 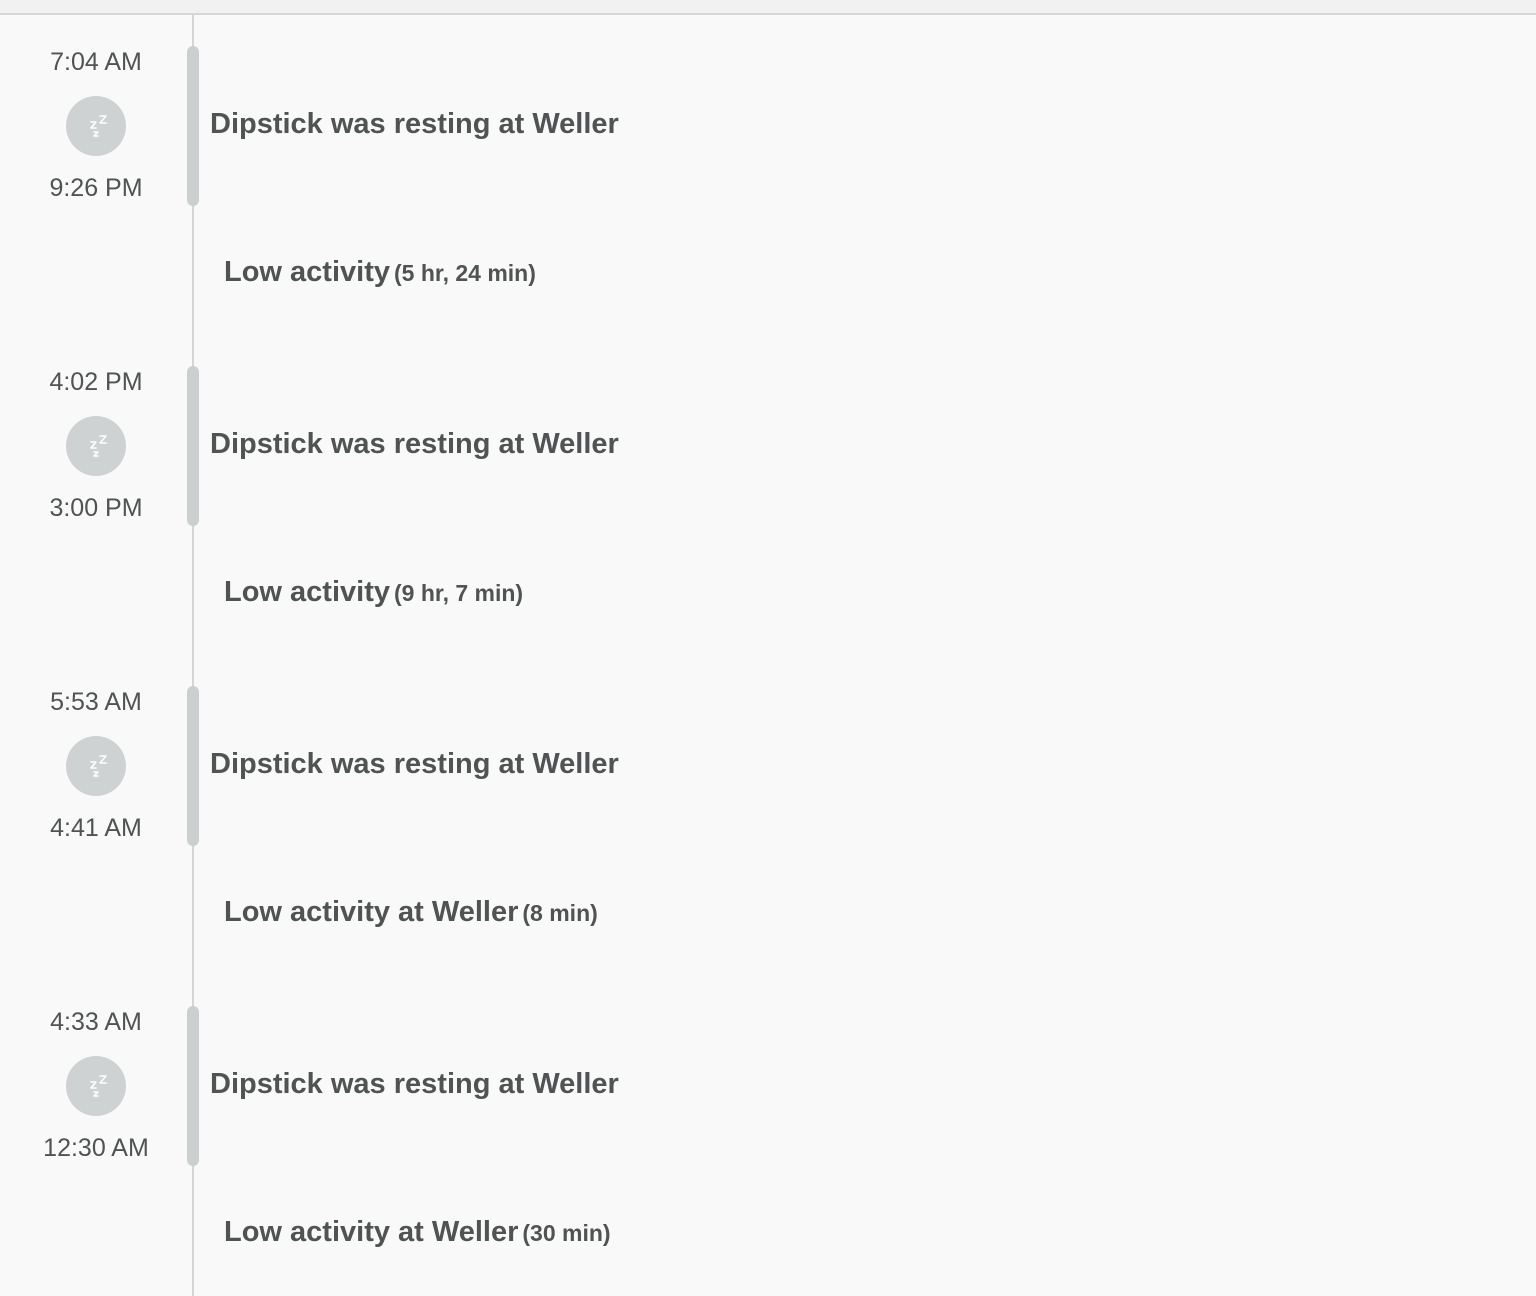 What do you see at coordinates (768, 7) in the screenshot?
I see `top-header-strip` at bounding box center [768, 7].